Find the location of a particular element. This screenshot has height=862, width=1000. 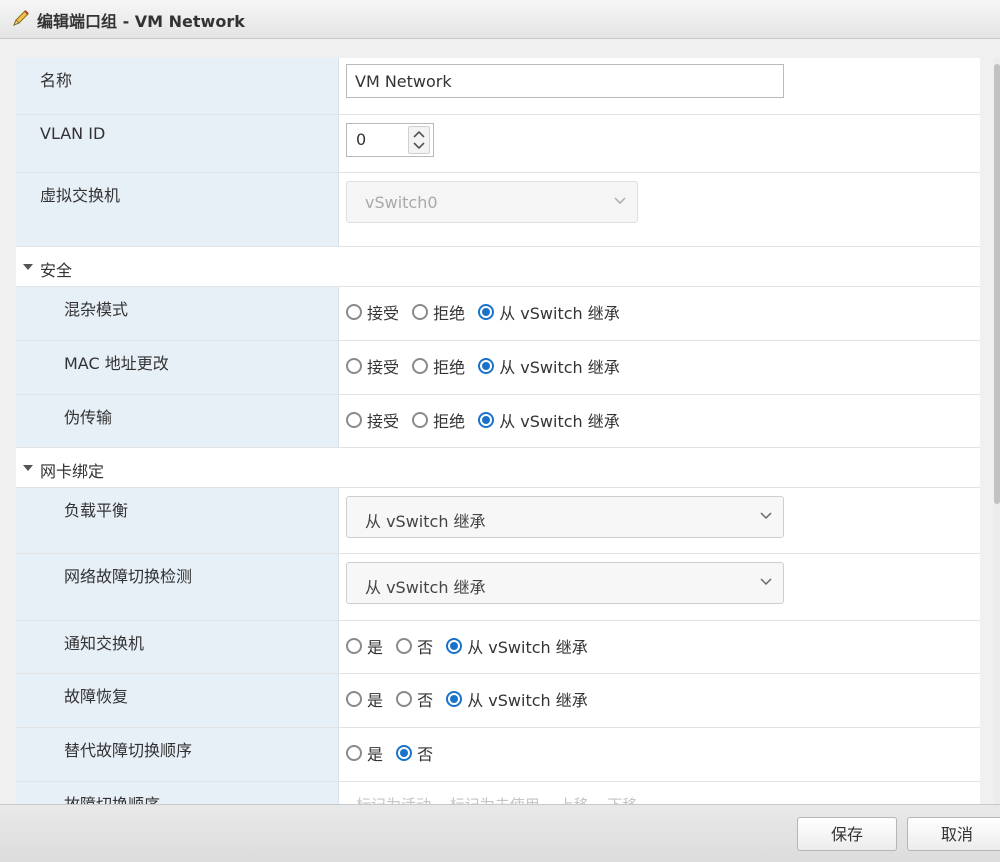

row-override-failover-order: 替代故障切换顺序 是 否 is located at coordinates (498, 755).